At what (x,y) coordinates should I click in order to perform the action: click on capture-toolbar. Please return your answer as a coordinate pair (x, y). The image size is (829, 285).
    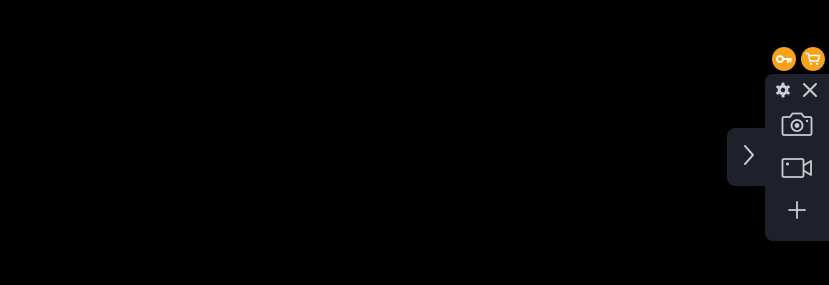
    Looking at the image, I should click on (797, 157).